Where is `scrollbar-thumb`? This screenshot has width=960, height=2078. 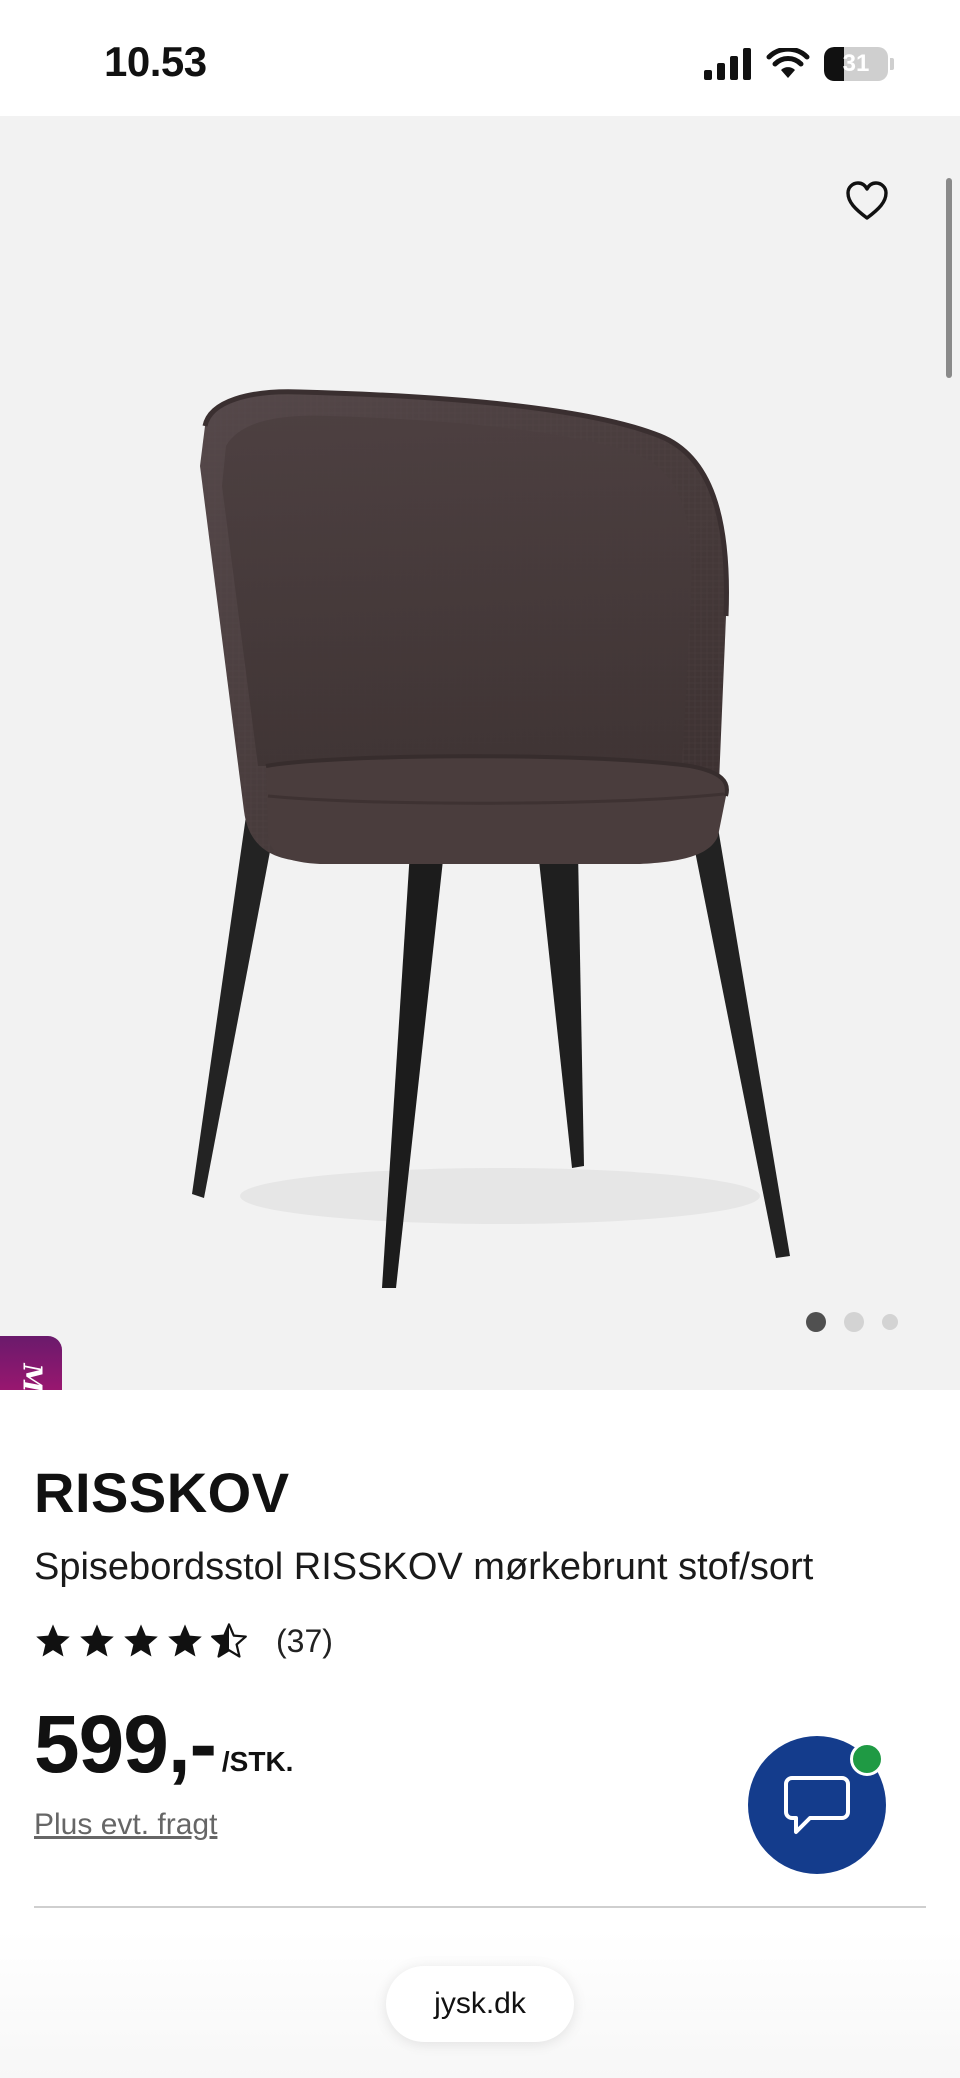 scrollbar-thumb is located at coordinates (949, 278).